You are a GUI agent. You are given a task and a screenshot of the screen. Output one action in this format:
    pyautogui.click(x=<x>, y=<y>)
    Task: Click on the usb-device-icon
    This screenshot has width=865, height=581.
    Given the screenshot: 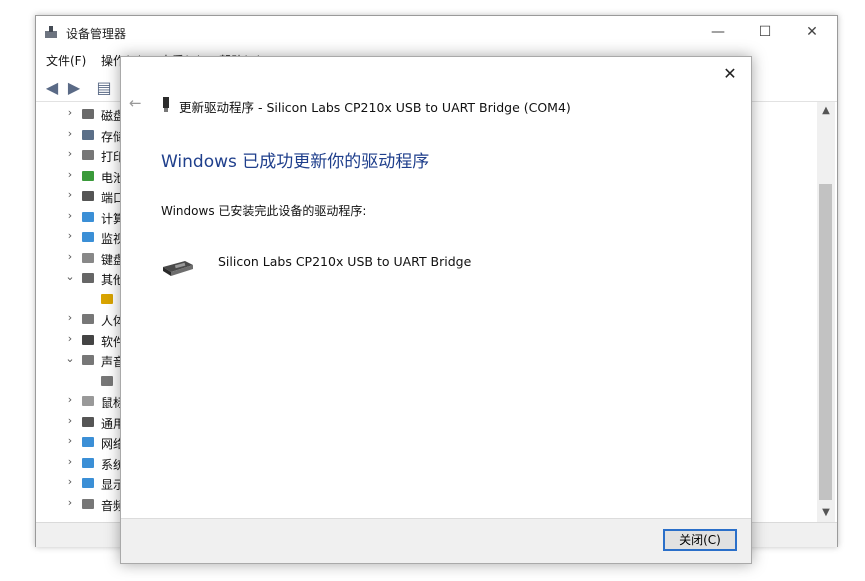 What is the action you would take?
    pyautogui.click(x=166, y=104)
    